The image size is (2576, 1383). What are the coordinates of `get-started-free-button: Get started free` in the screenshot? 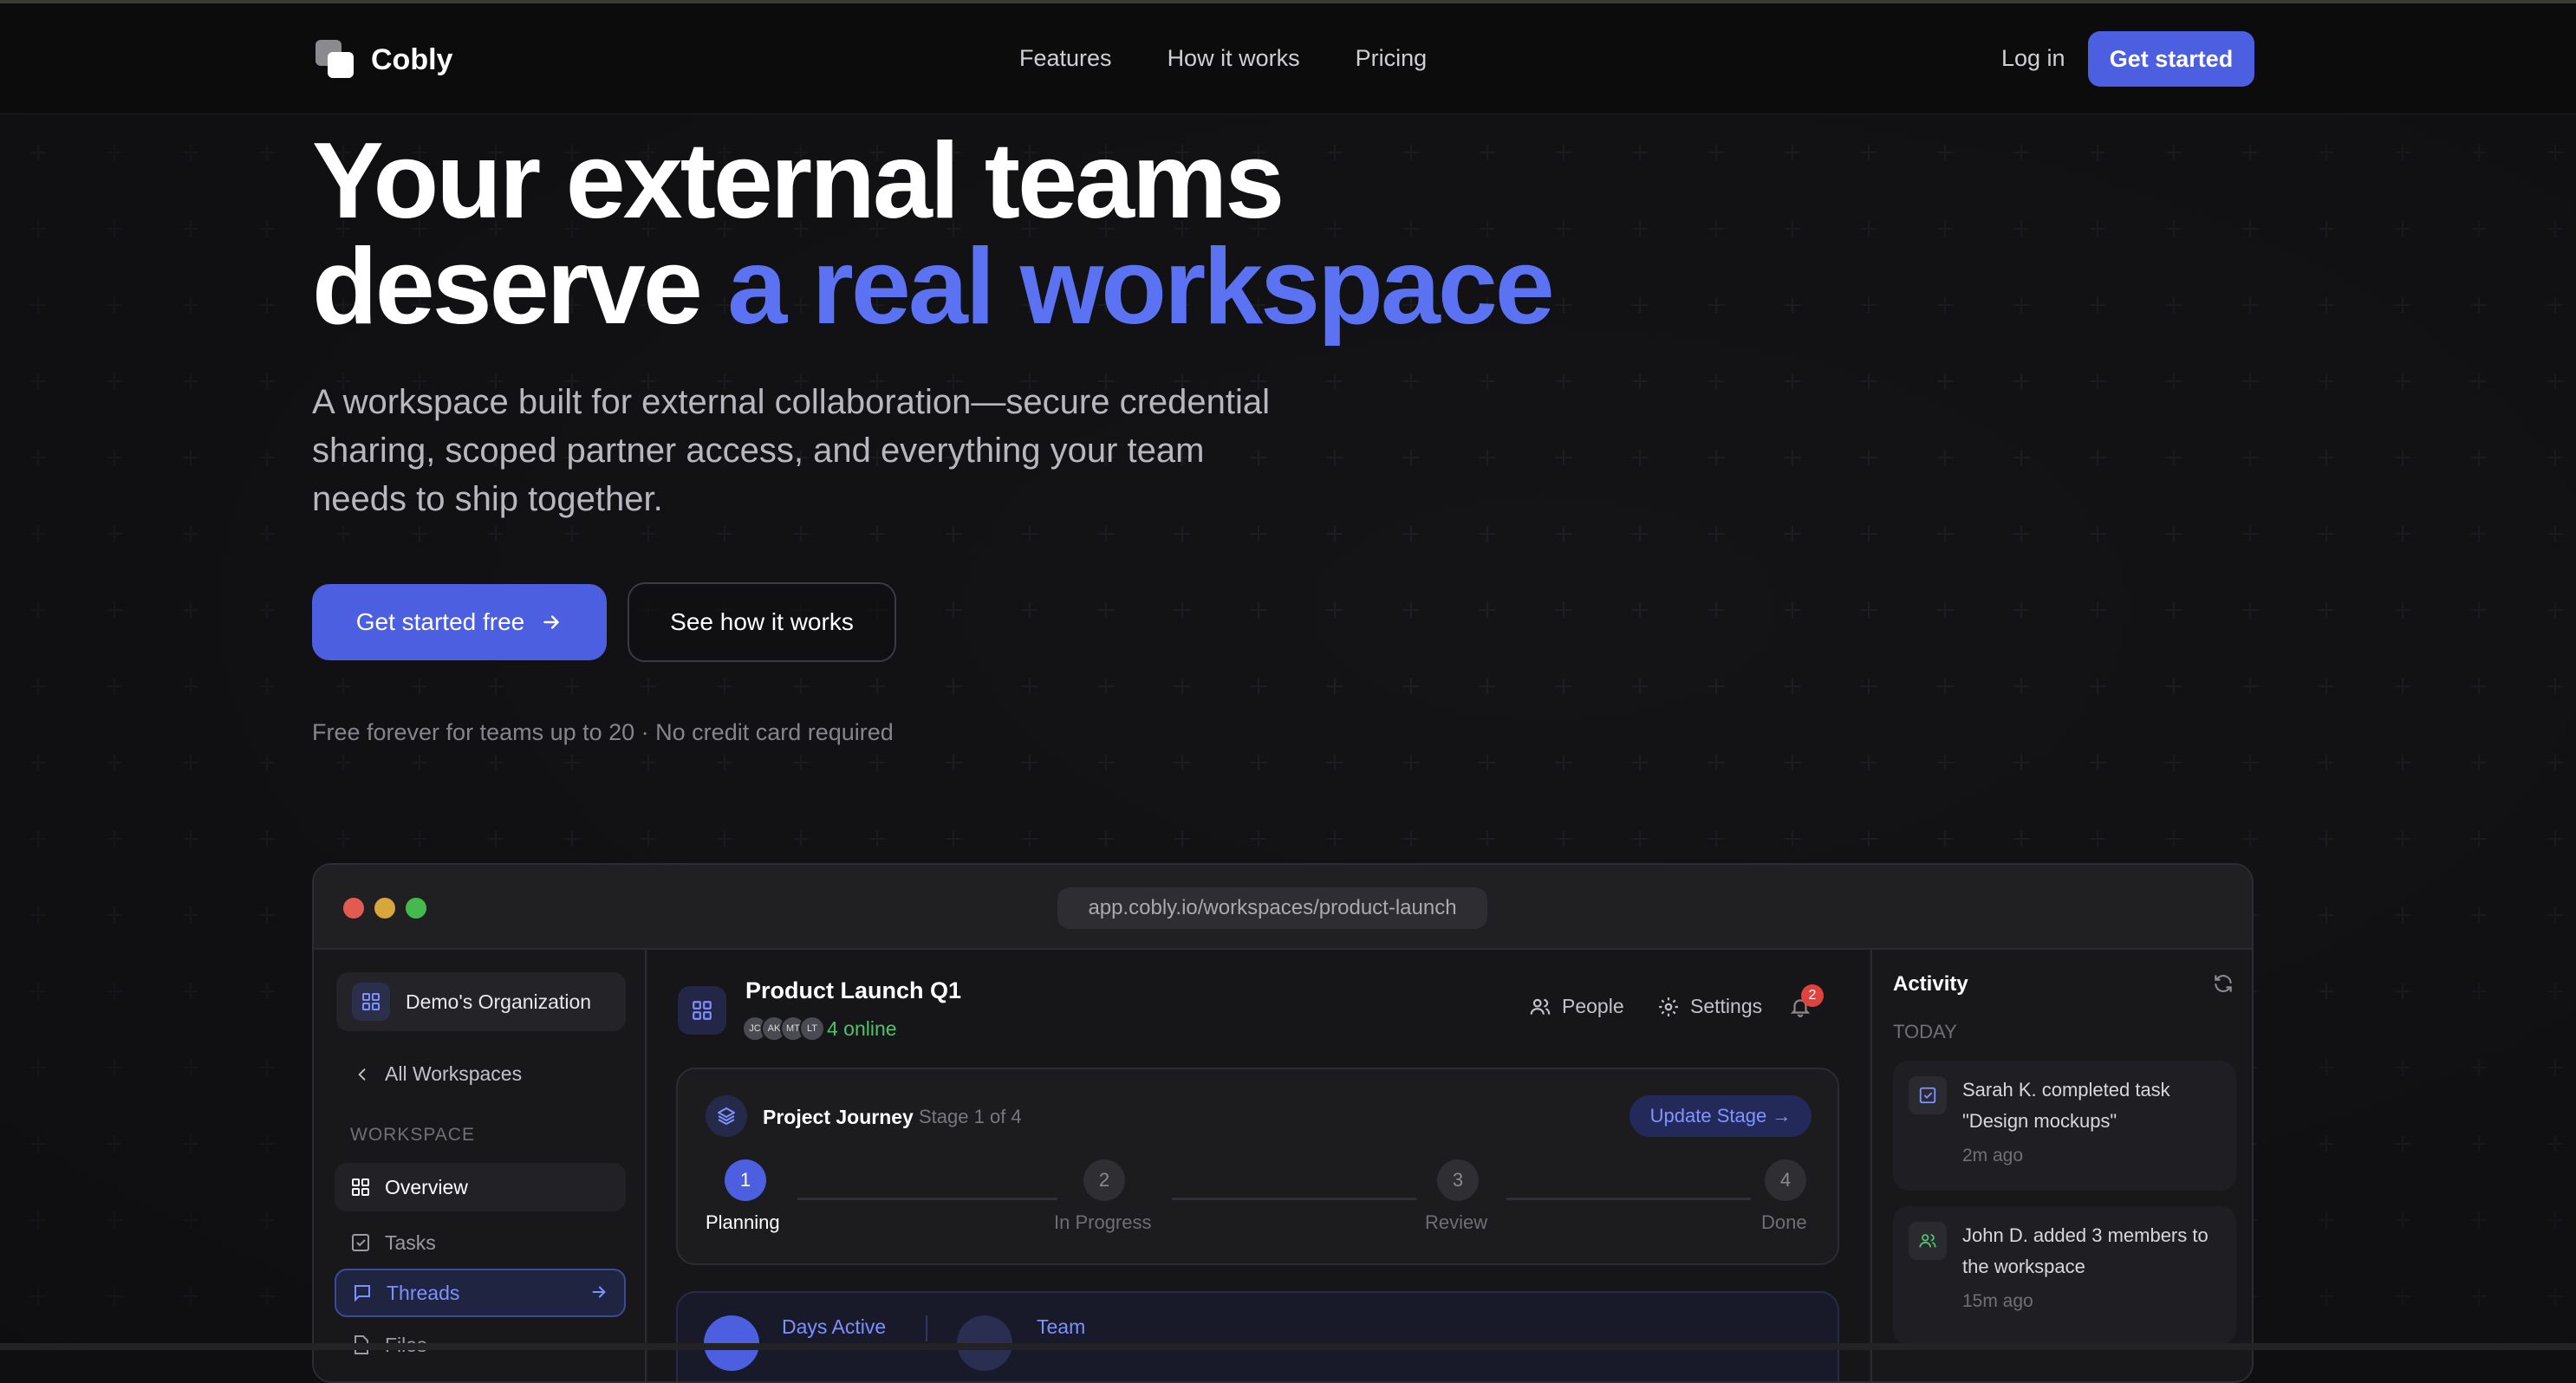 It's located at (459, 622).